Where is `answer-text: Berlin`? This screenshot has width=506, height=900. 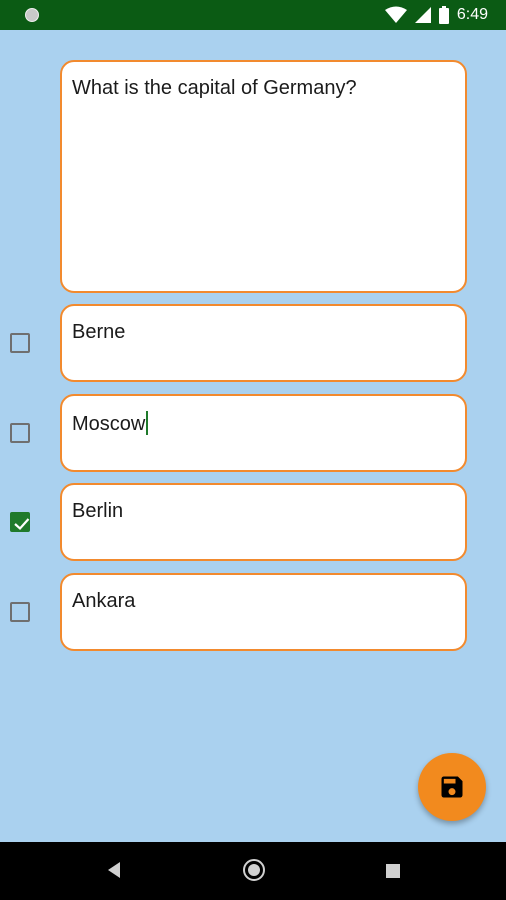 answer-text: Berlin is located at coordinates (98, 511).